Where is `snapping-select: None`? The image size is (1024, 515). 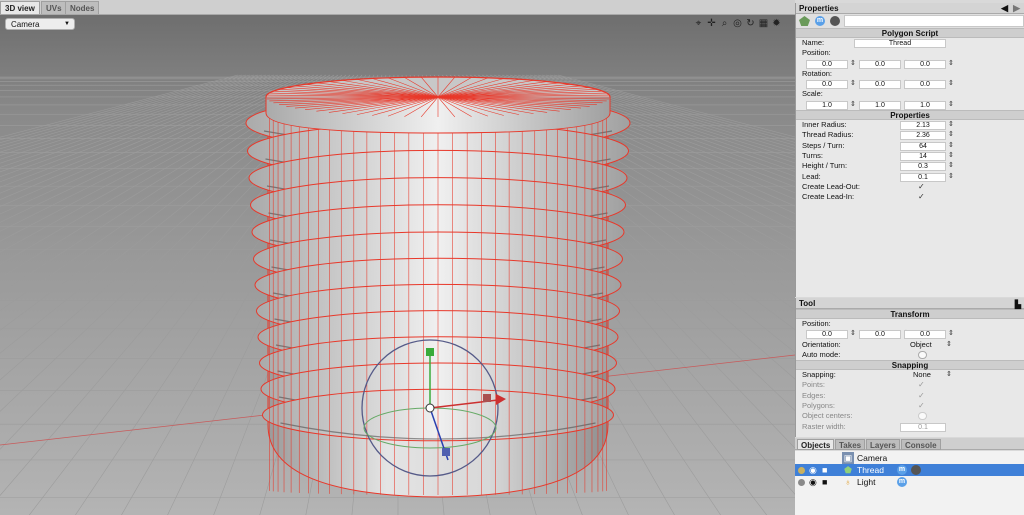
snapping-select: None is located at coordinates (922, 375).